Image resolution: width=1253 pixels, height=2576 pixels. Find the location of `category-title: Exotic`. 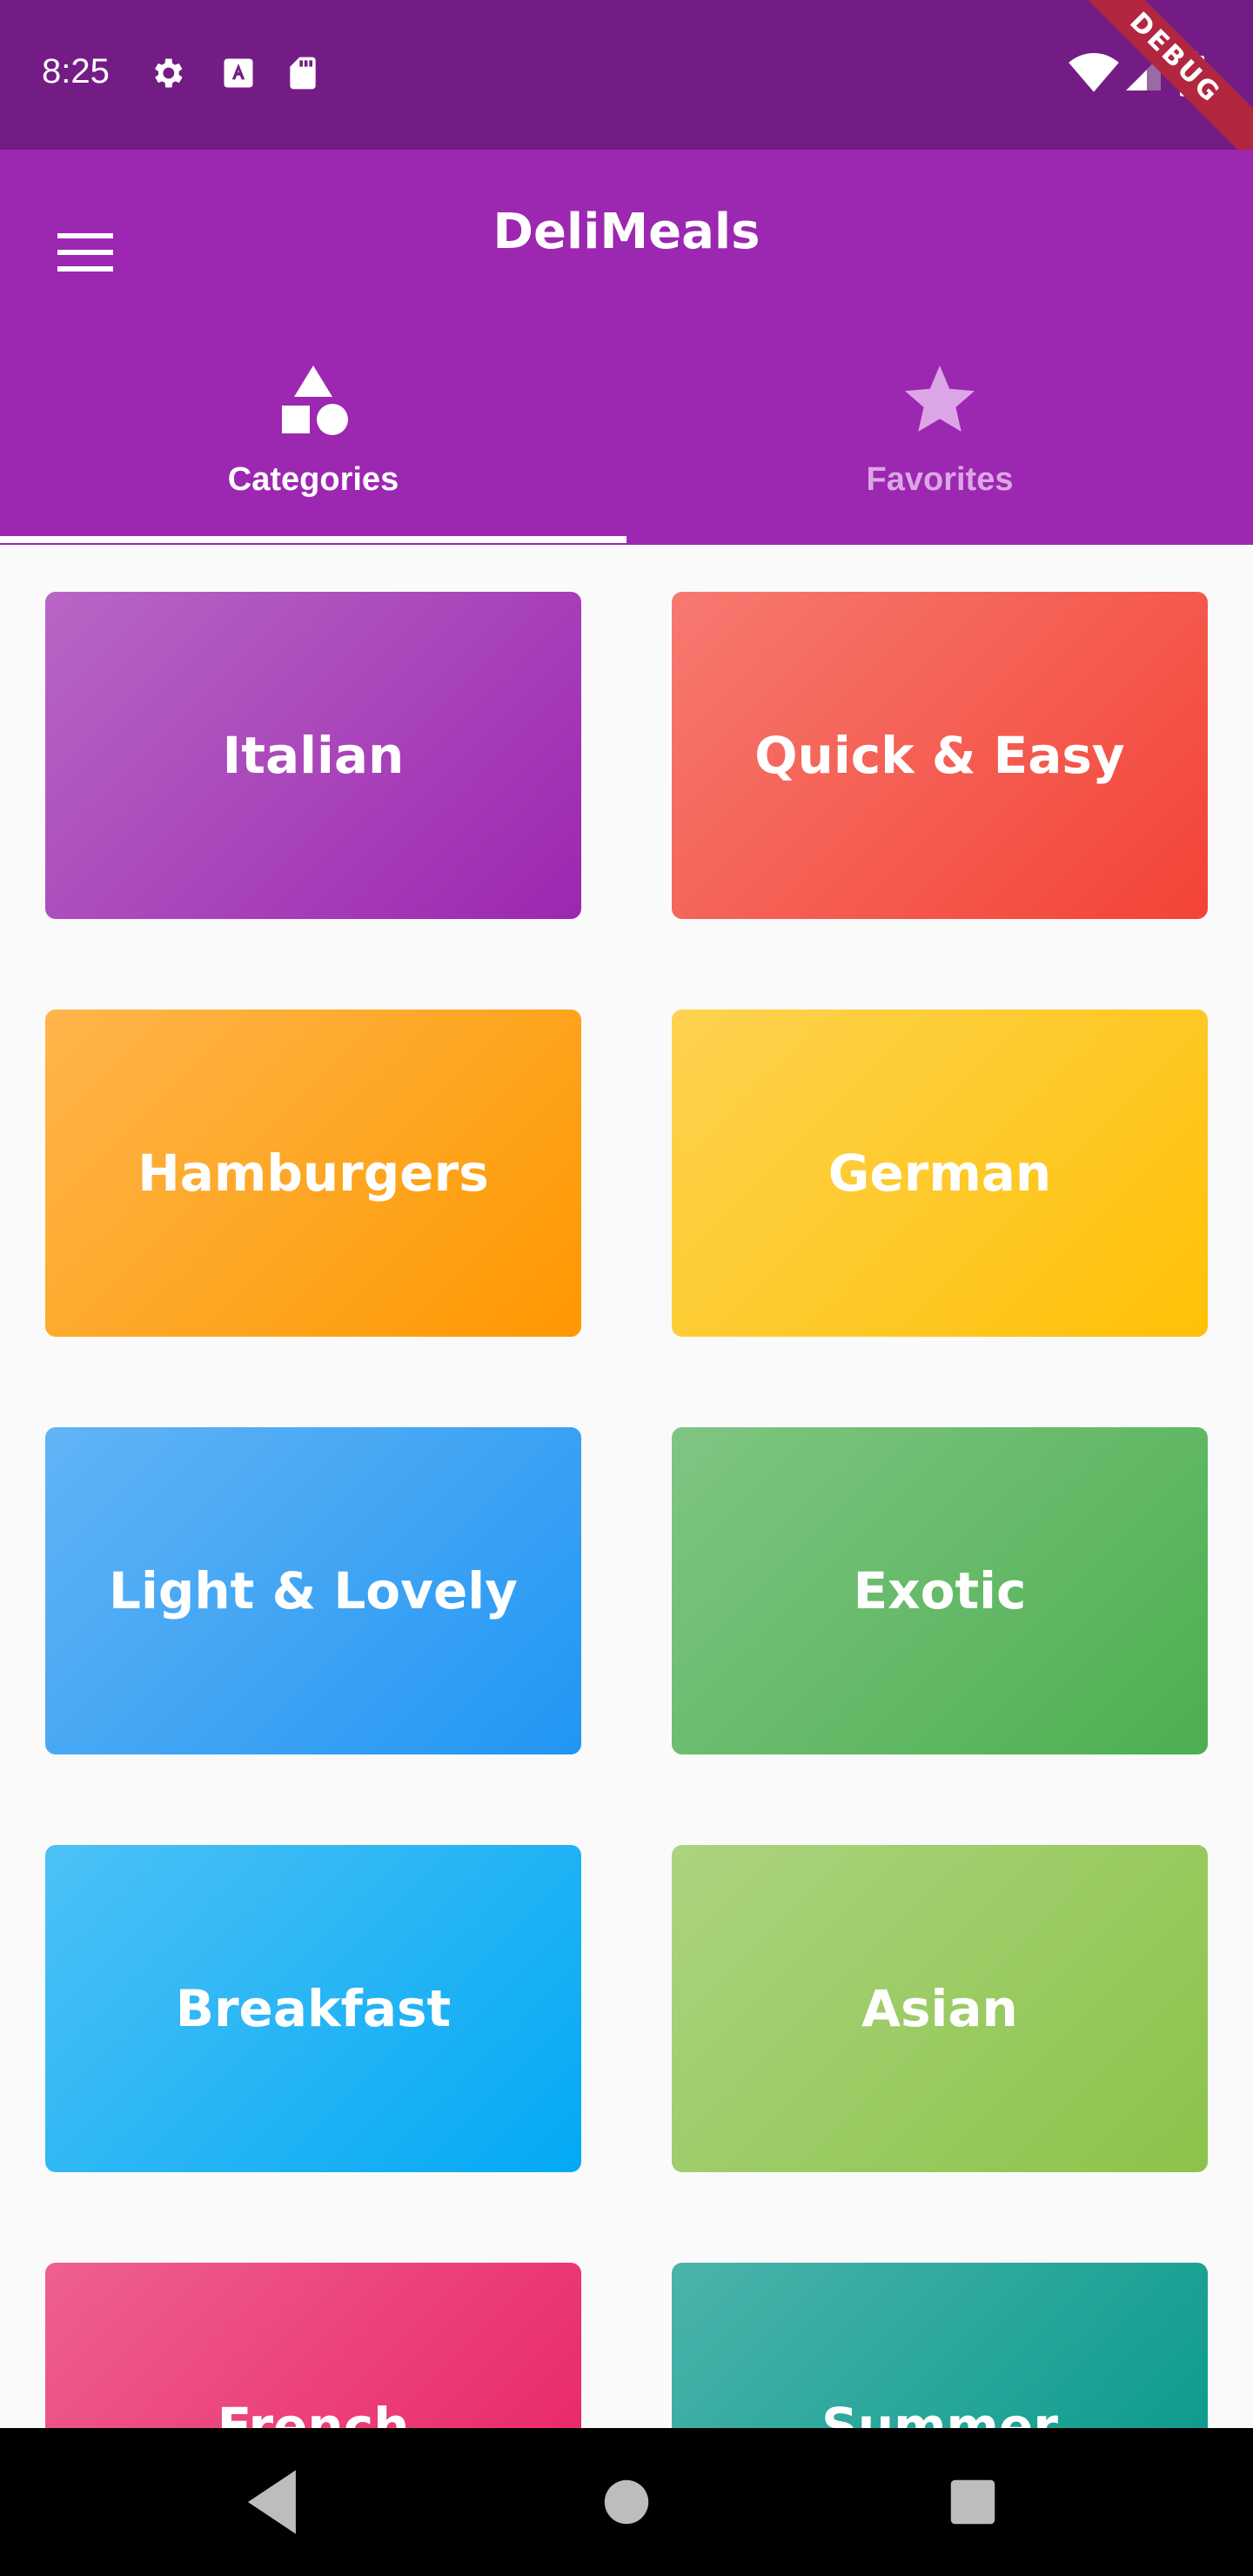

category-title: Exotic is located at coordinates (940, 1590).